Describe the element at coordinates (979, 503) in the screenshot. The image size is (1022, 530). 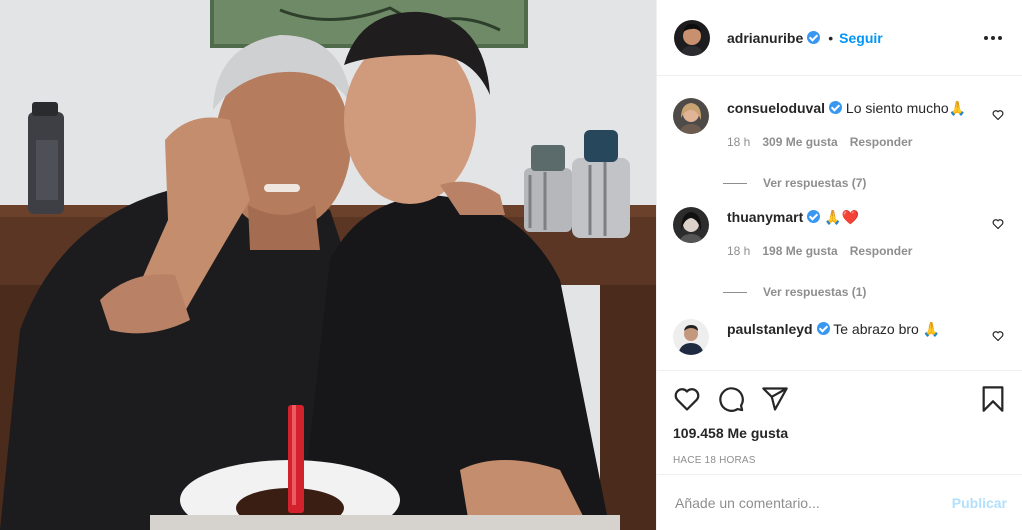
I see `publish-button: Publicar` at that location.